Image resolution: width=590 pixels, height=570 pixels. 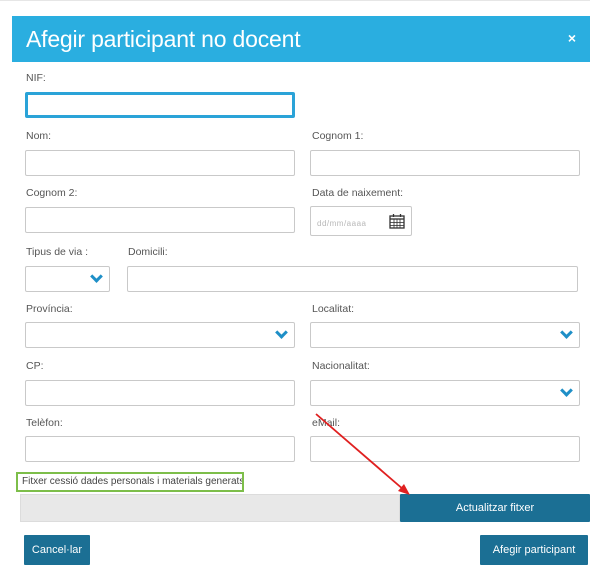 What do you see at coordinates (44, 423) in the screenshot?
I see `telefon-label: Telèfon:` at bounding box center [44, 423].